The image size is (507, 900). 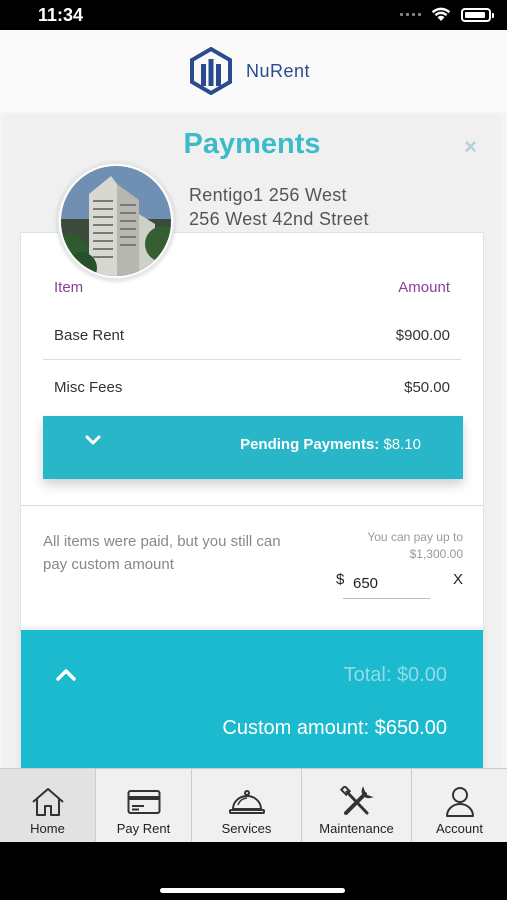 What do you see at coordinates (61, 15) in the screenshot?
I see `status-time: 11:34` at bounding box center [61, 15].